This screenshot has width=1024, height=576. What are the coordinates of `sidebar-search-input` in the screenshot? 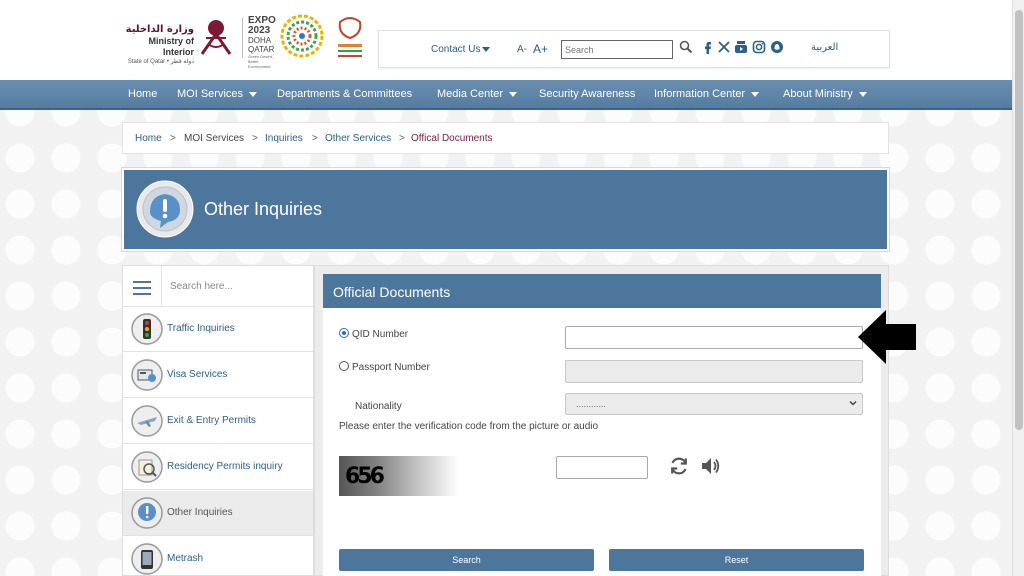 It's located at (237, 286).